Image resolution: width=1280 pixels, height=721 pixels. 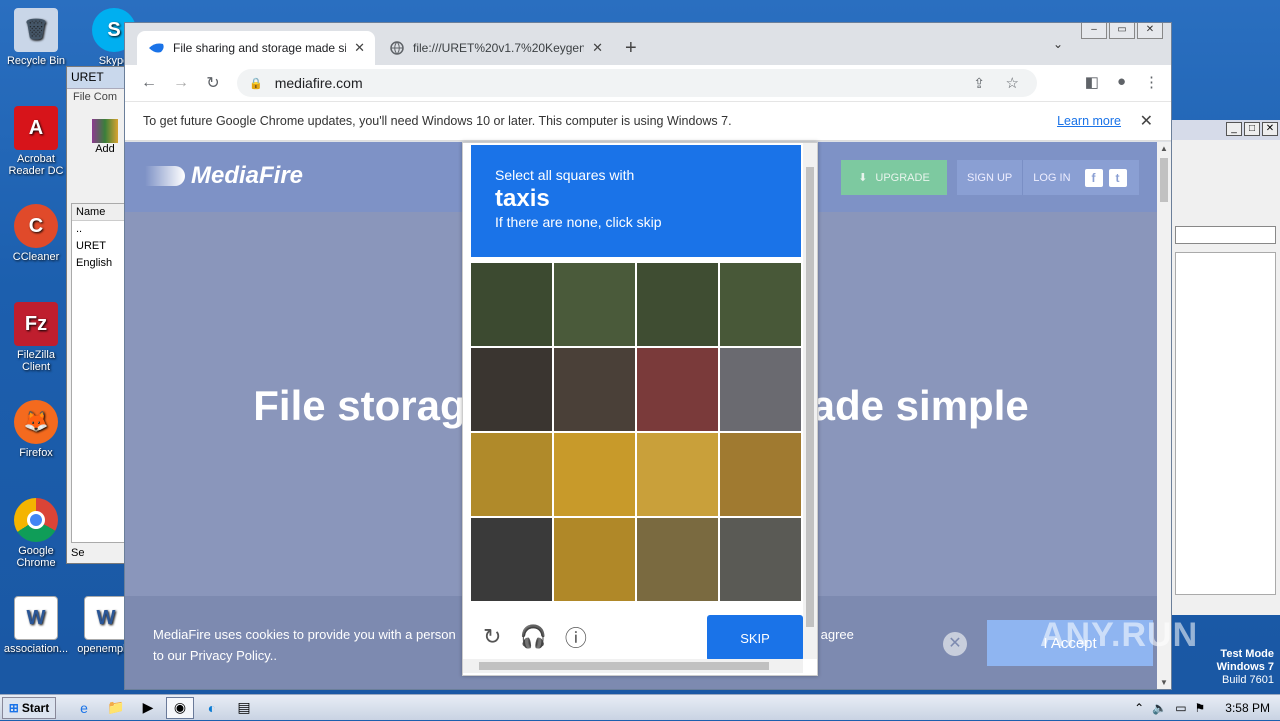 What do you see at coordinates (1012, 83) in the screenshot?
I see `bookmark-star-icon: ☆` at bounding box center [1012, 83].